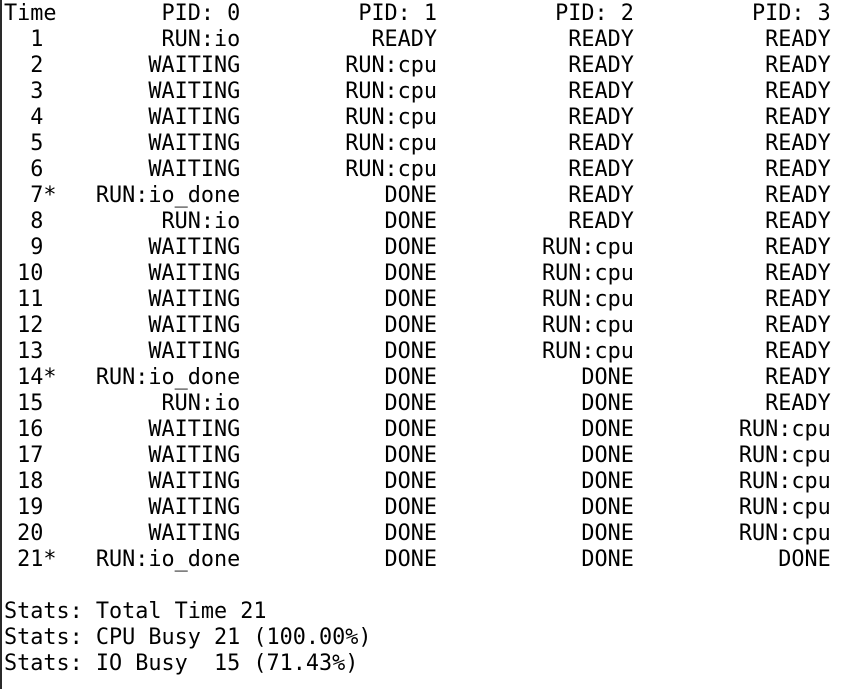  I want to click on table-row: 1 RUN:io READY READY READY, so click(417, 39).